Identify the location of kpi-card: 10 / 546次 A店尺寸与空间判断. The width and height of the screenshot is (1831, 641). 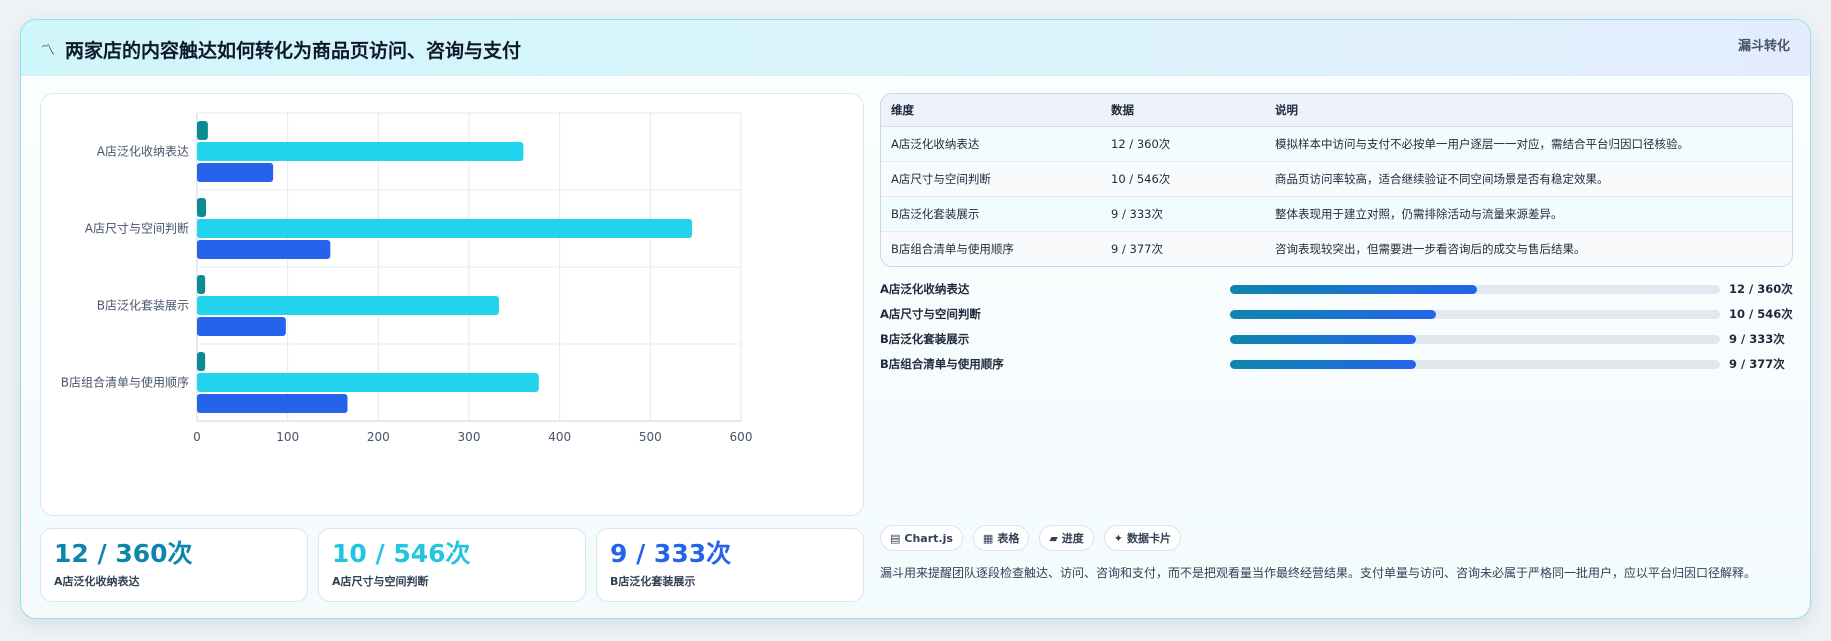
(452, 565).